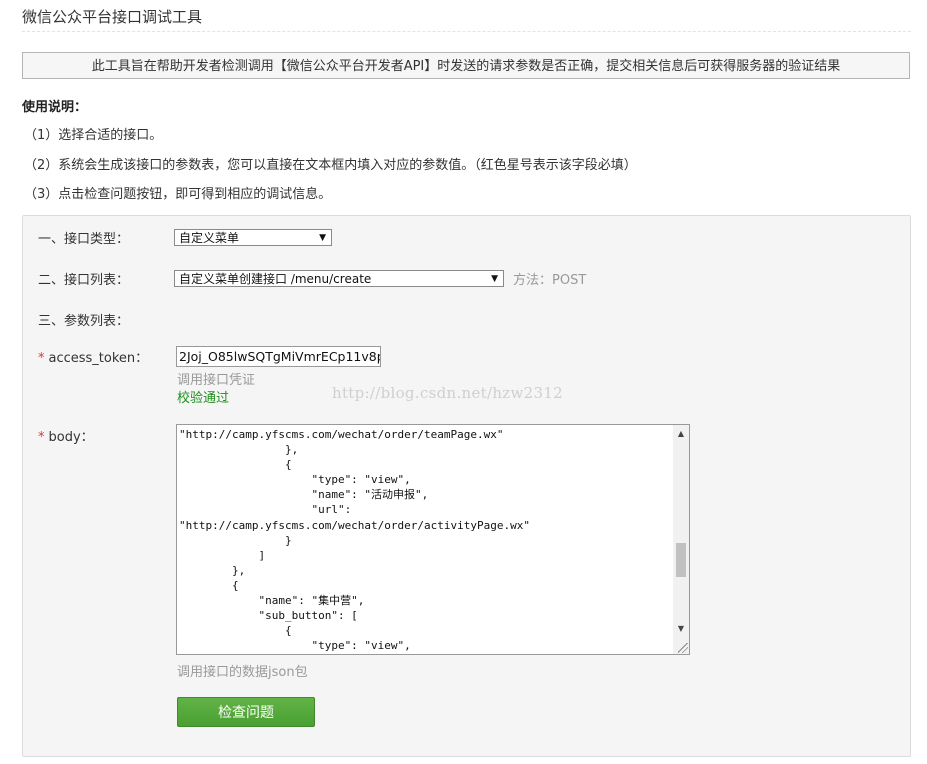  Describe the element at coordinates (84, 321) in the screenshot. I see `params-list-label: 三、参数列表：` at that location.